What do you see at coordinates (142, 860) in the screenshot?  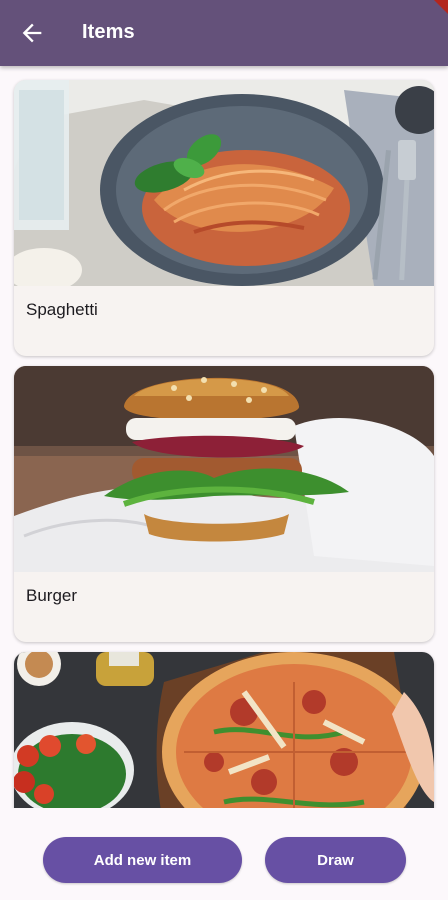 I see `add-new-item-button: Add new item` at bounding box center [142, 860].